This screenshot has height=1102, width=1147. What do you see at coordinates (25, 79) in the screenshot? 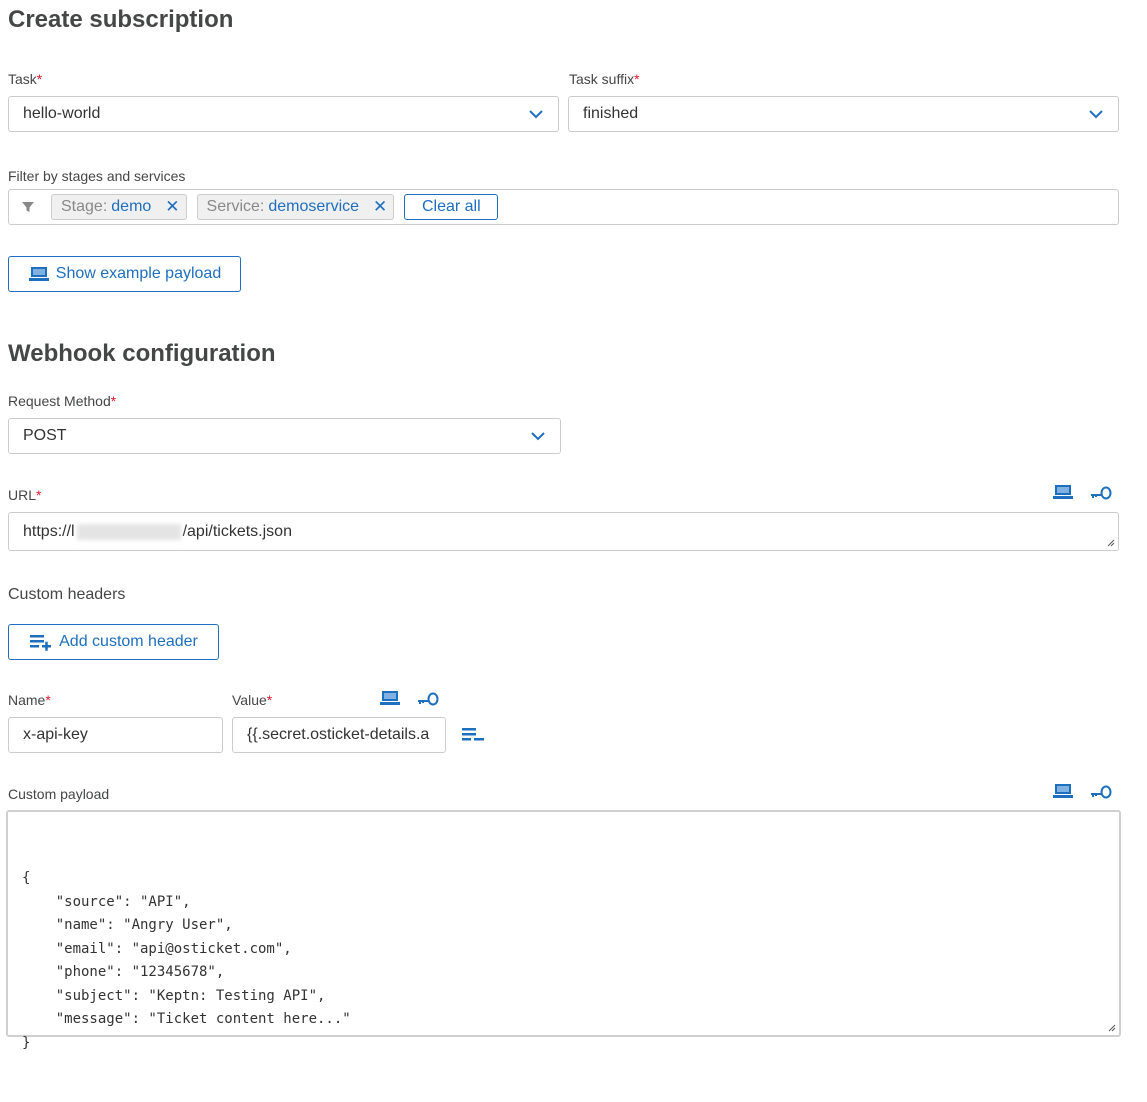
I see `task-label: Task*` at bounding box center [25, 79].